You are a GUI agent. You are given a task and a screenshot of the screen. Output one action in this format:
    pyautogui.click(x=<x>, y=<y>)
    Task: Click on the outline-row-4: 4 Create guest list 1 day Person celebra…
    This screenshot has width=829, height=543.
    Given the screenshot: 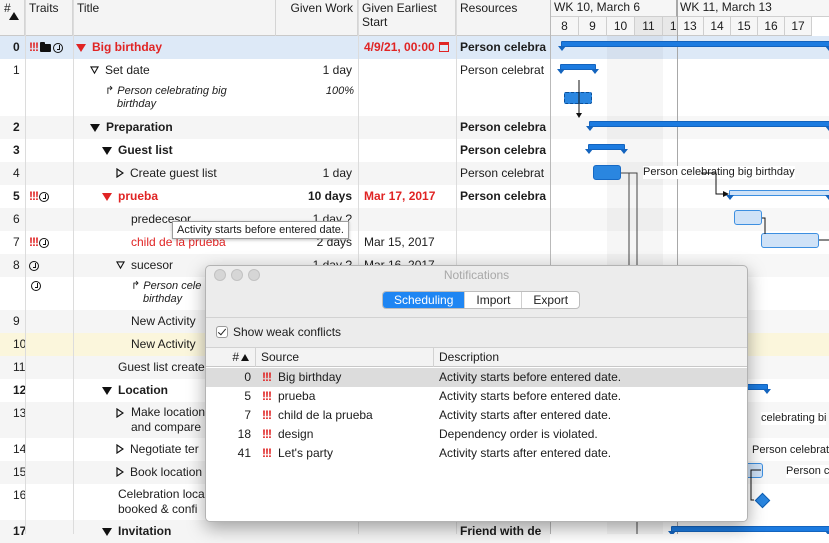 What is the action you would take?
    pyautogui.click(x=275, y=173)
    